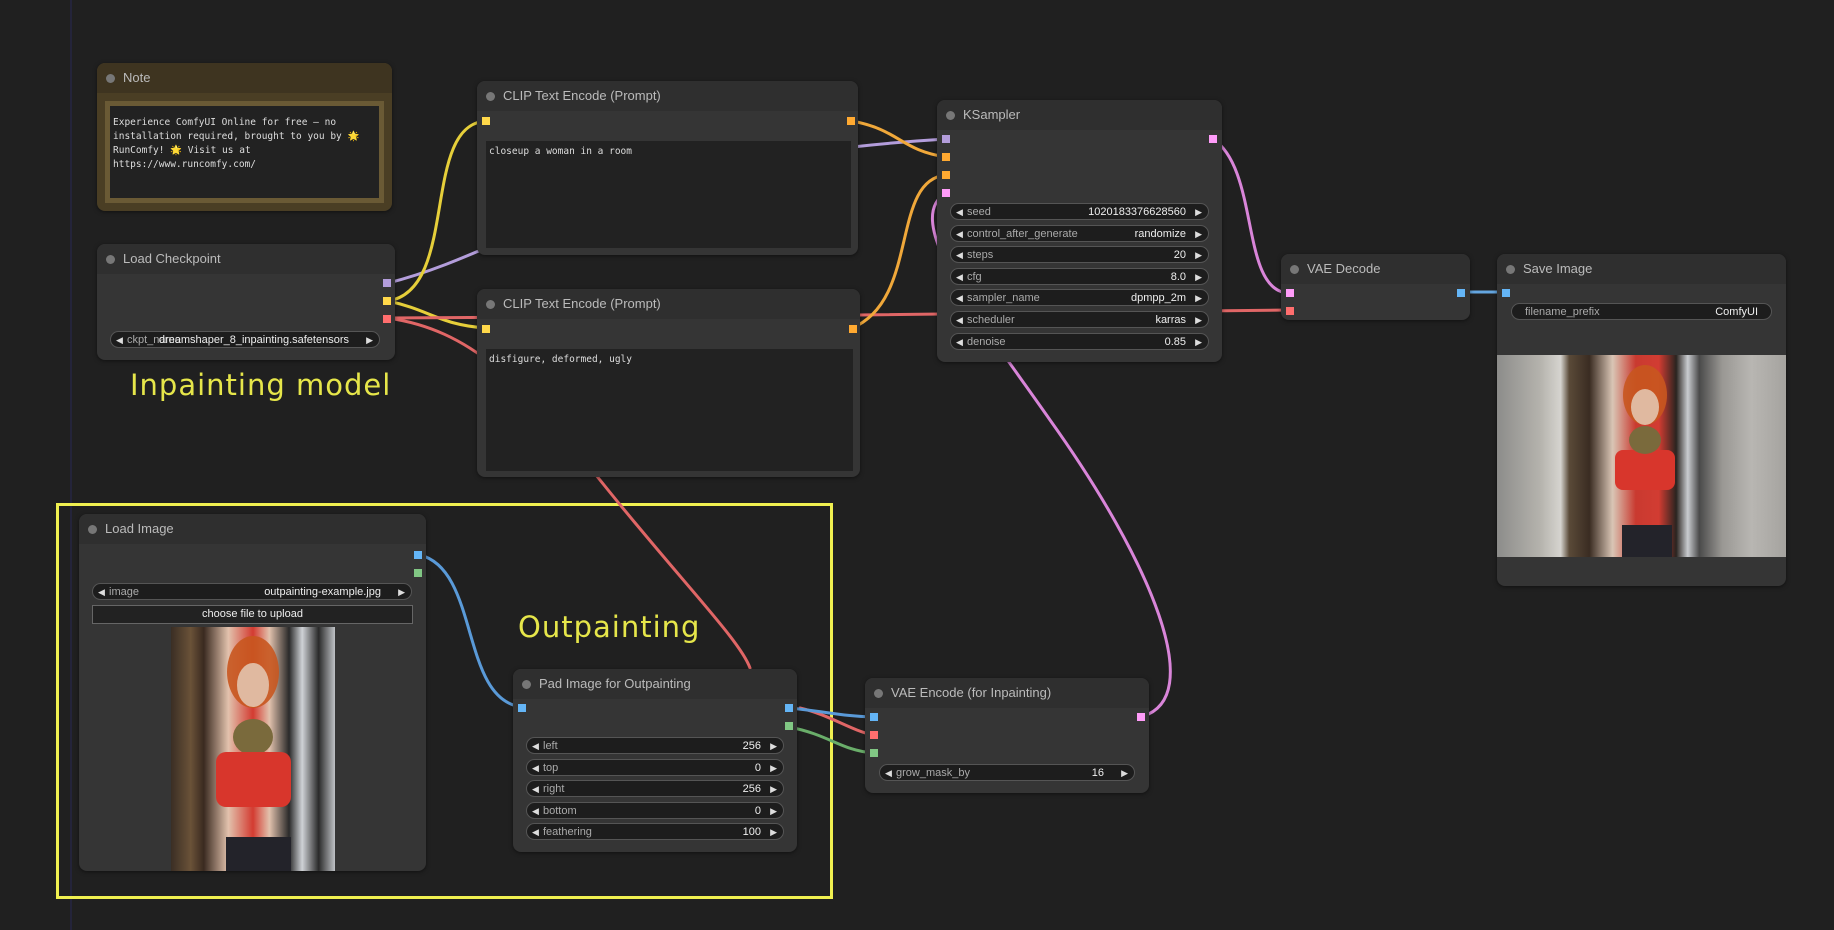 Image resolution: width=1834 pixels, height=930 pixels. What do you see at coordinates (1007, 693) in the screenshot?
I see `node-title: VAE Encode (for Inpainting)` at bounding box center [1007, 693].